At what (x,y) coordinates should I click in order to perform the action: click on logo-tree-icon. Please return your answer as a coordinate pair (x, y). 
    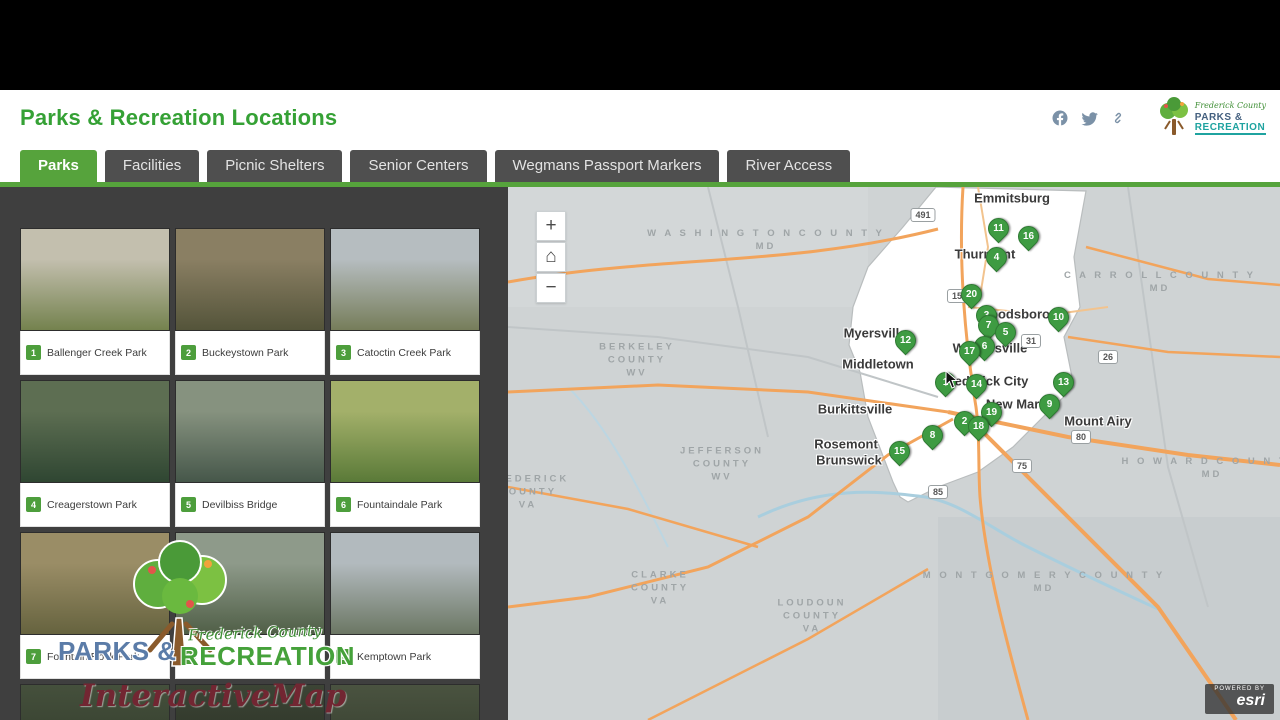
    Looking at the image, I should click on (1174, 118).